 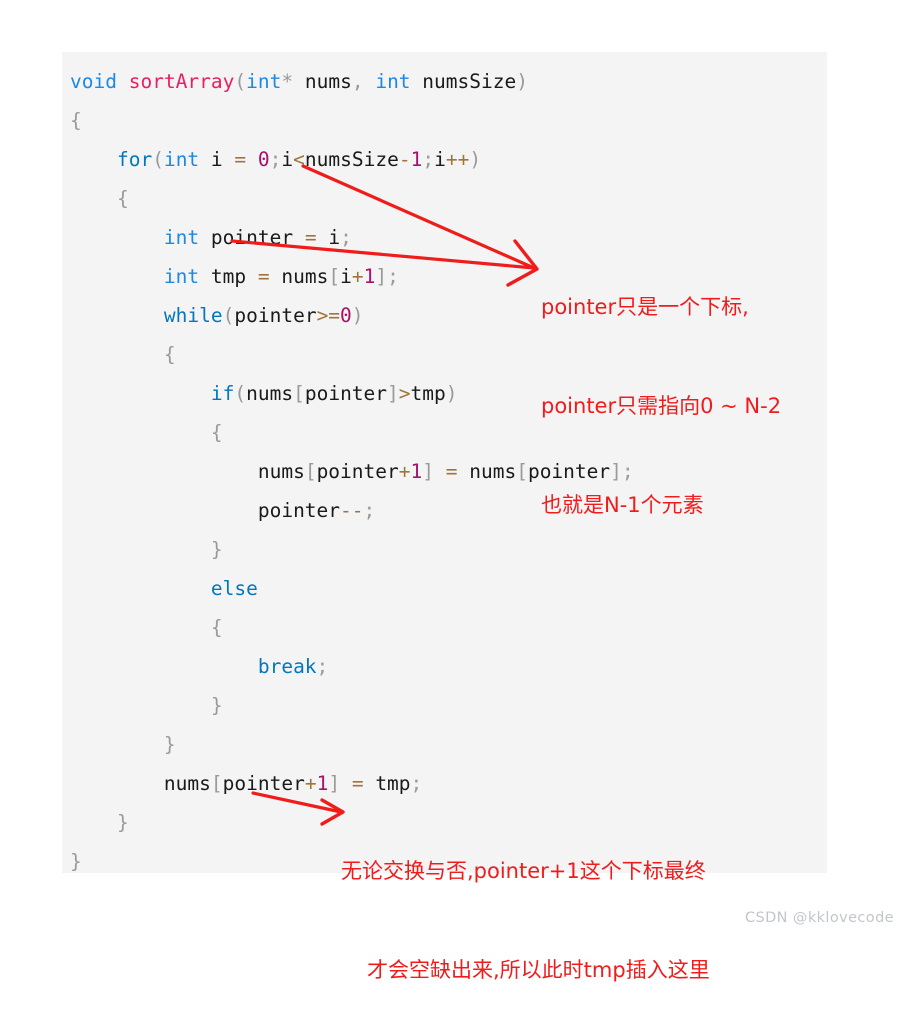 What do you see at coordinates (222, 393) in the screenshot?
I see `code-token: if` at bounding box center [222, 393].